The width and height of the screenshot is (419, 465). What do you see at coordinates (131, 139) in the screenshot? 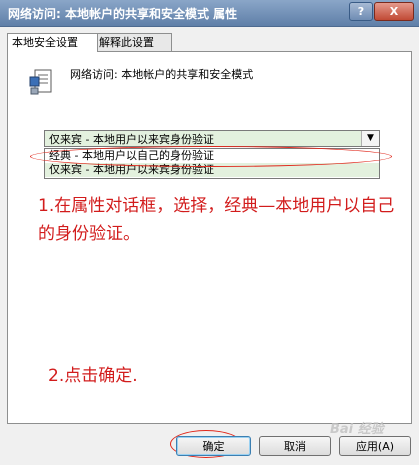
I see `select-value: 仅来宾 - 本地用户以来宾身份验证` at bounding box center [131, 139].